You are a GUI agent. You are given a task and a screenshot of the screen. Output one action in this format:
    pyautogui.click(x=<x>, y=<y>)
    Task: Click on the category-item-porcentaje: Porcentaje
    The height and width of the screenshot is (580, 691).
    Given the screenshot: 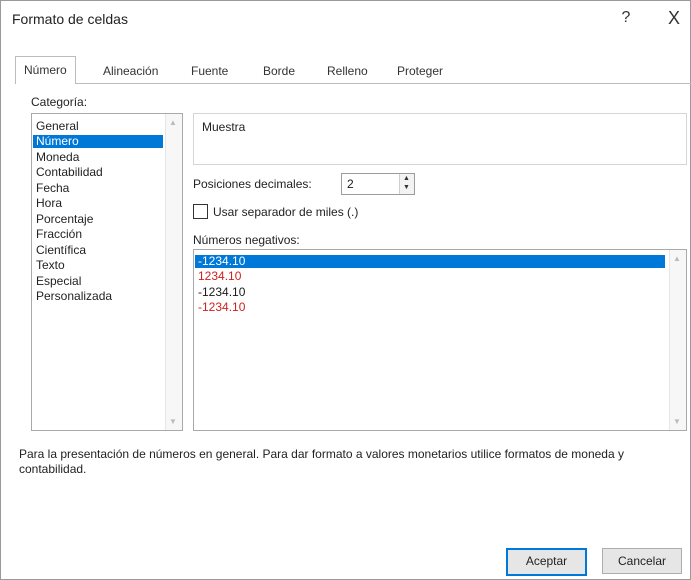 What is the action you would take?
    pyautogui.click(x=64, y=219)
    